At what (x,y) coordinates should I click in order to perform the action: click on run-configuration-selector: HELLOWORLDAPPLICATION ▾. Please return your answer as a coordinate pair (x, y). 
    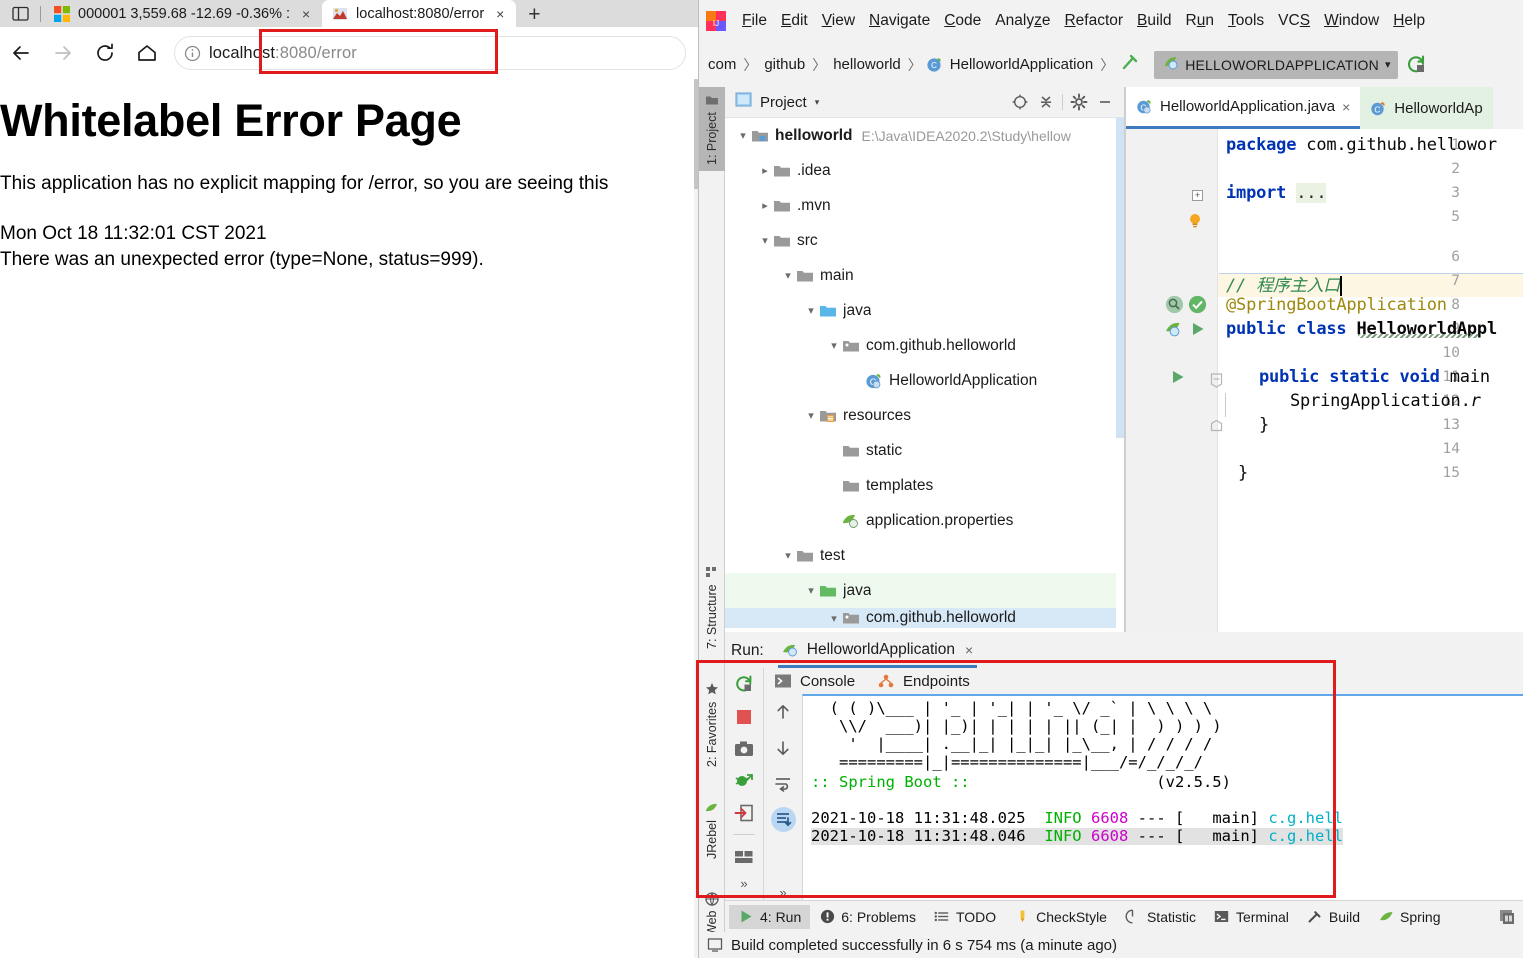
    Looking at the image, I should click on (1276, 64).